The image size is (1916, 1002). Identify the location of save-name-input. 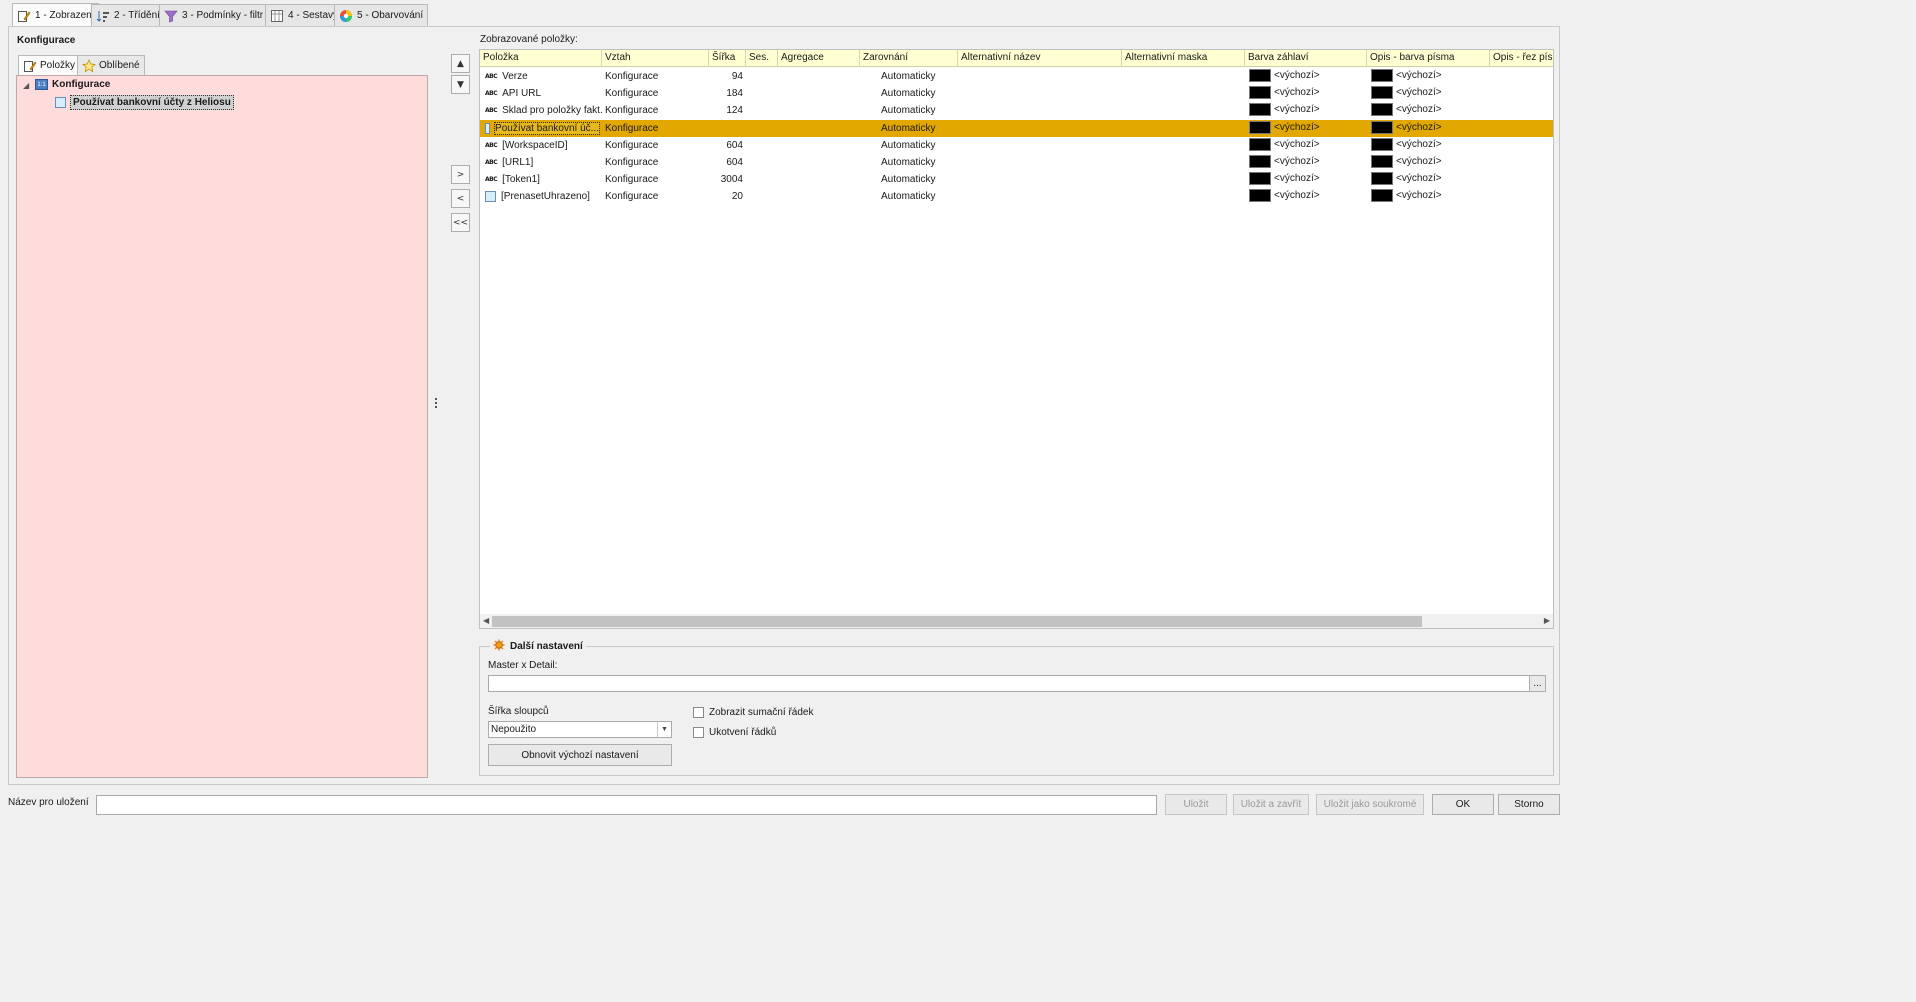
(626, 805).